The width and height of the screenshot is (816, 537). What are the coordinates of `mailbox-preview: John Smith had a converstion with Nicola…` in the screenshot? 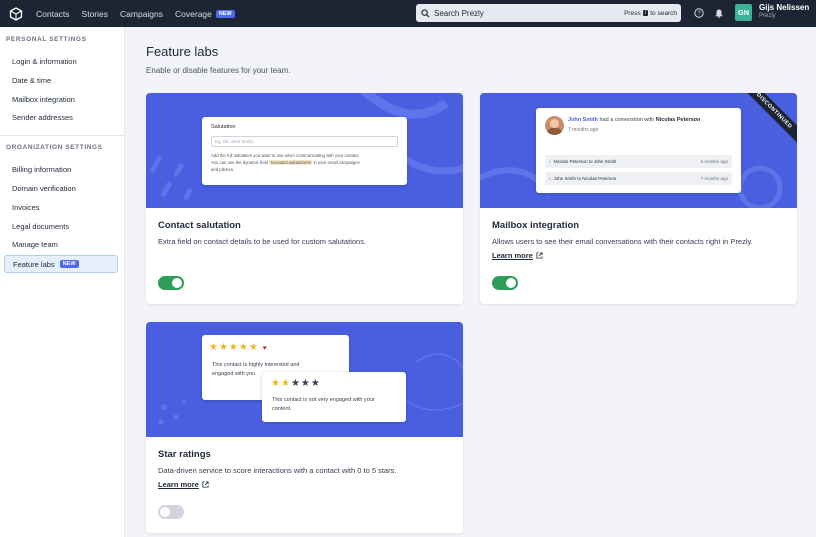 It's located at (638, 150).